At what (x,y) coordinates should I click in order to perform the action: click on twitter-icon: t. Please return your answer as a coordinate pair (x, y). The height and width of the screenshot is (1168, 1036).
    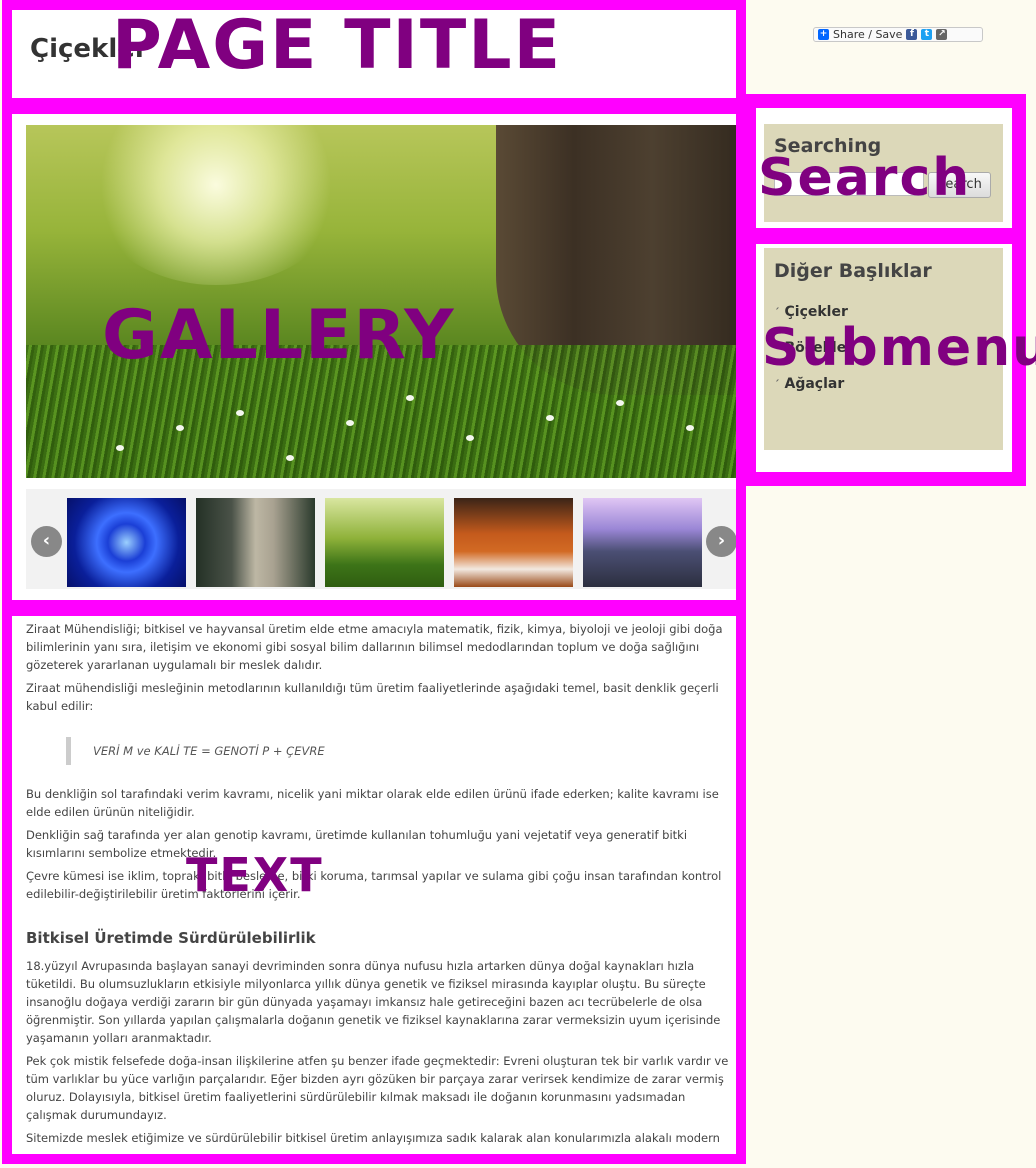
    Looking at the image, I should click on (927, 34).